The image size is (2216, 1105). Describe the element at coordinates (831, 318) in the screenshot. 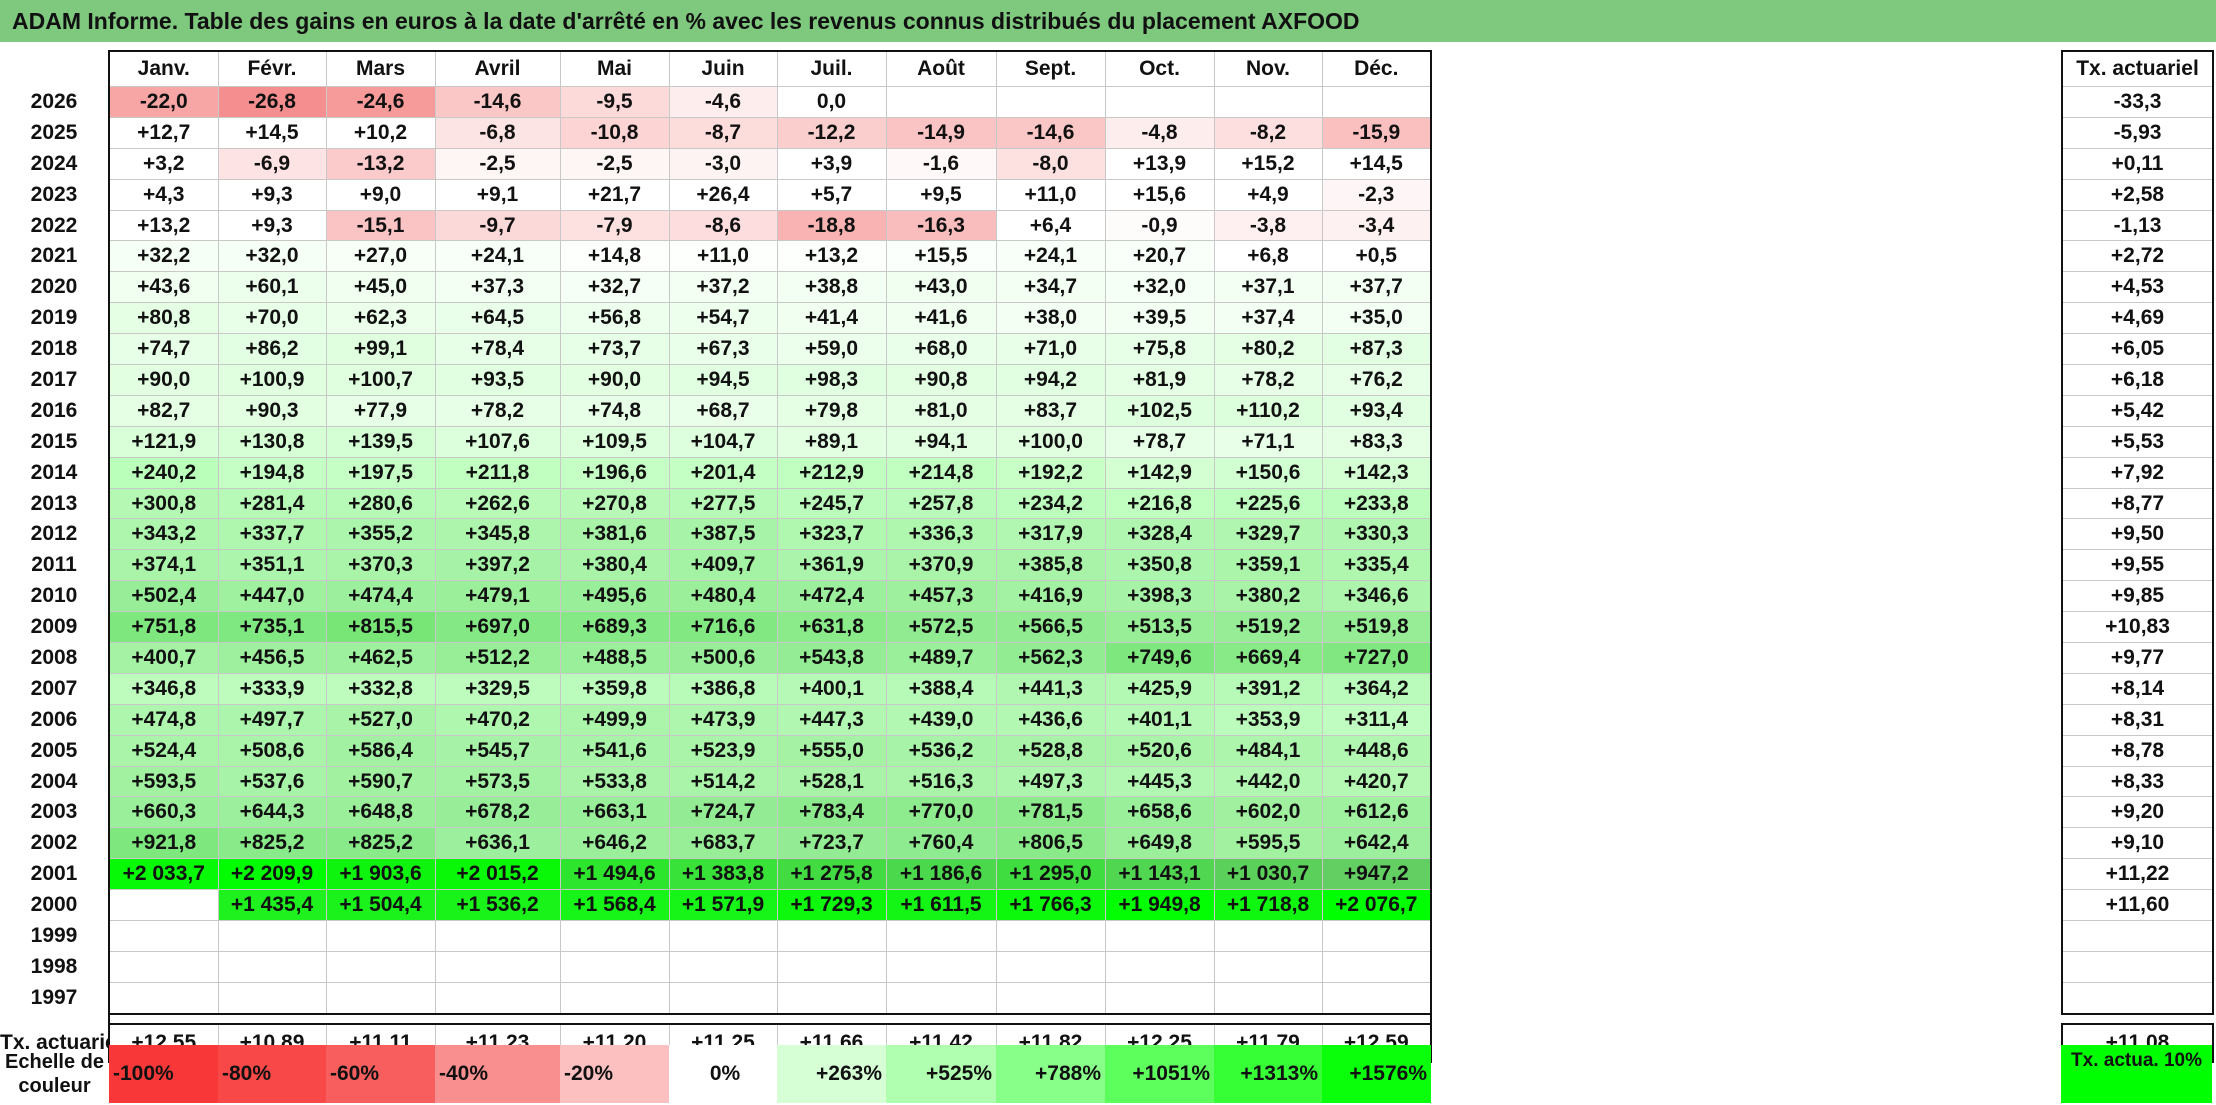

I see `gain-cell: +41,4` at that location.